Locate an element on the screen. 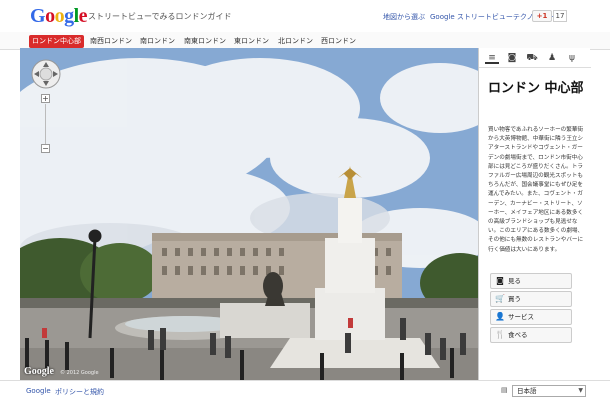 This screenshot has width=610, height=400. google-logo: Google is located at coordinates (59, 16).